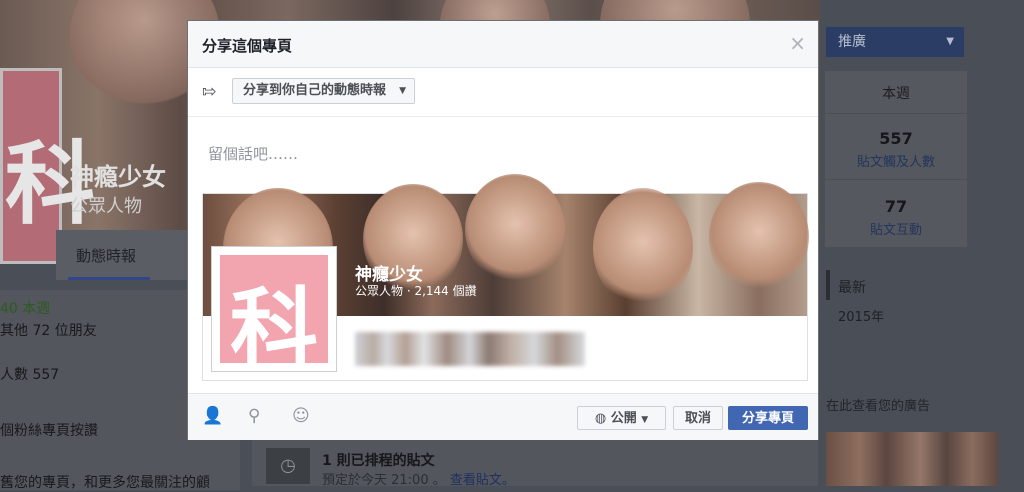 The image size is (1024, 492). Describe the element at coordinates (896, 206) in the screenshot. I see `engagement-value: 77` at that location.